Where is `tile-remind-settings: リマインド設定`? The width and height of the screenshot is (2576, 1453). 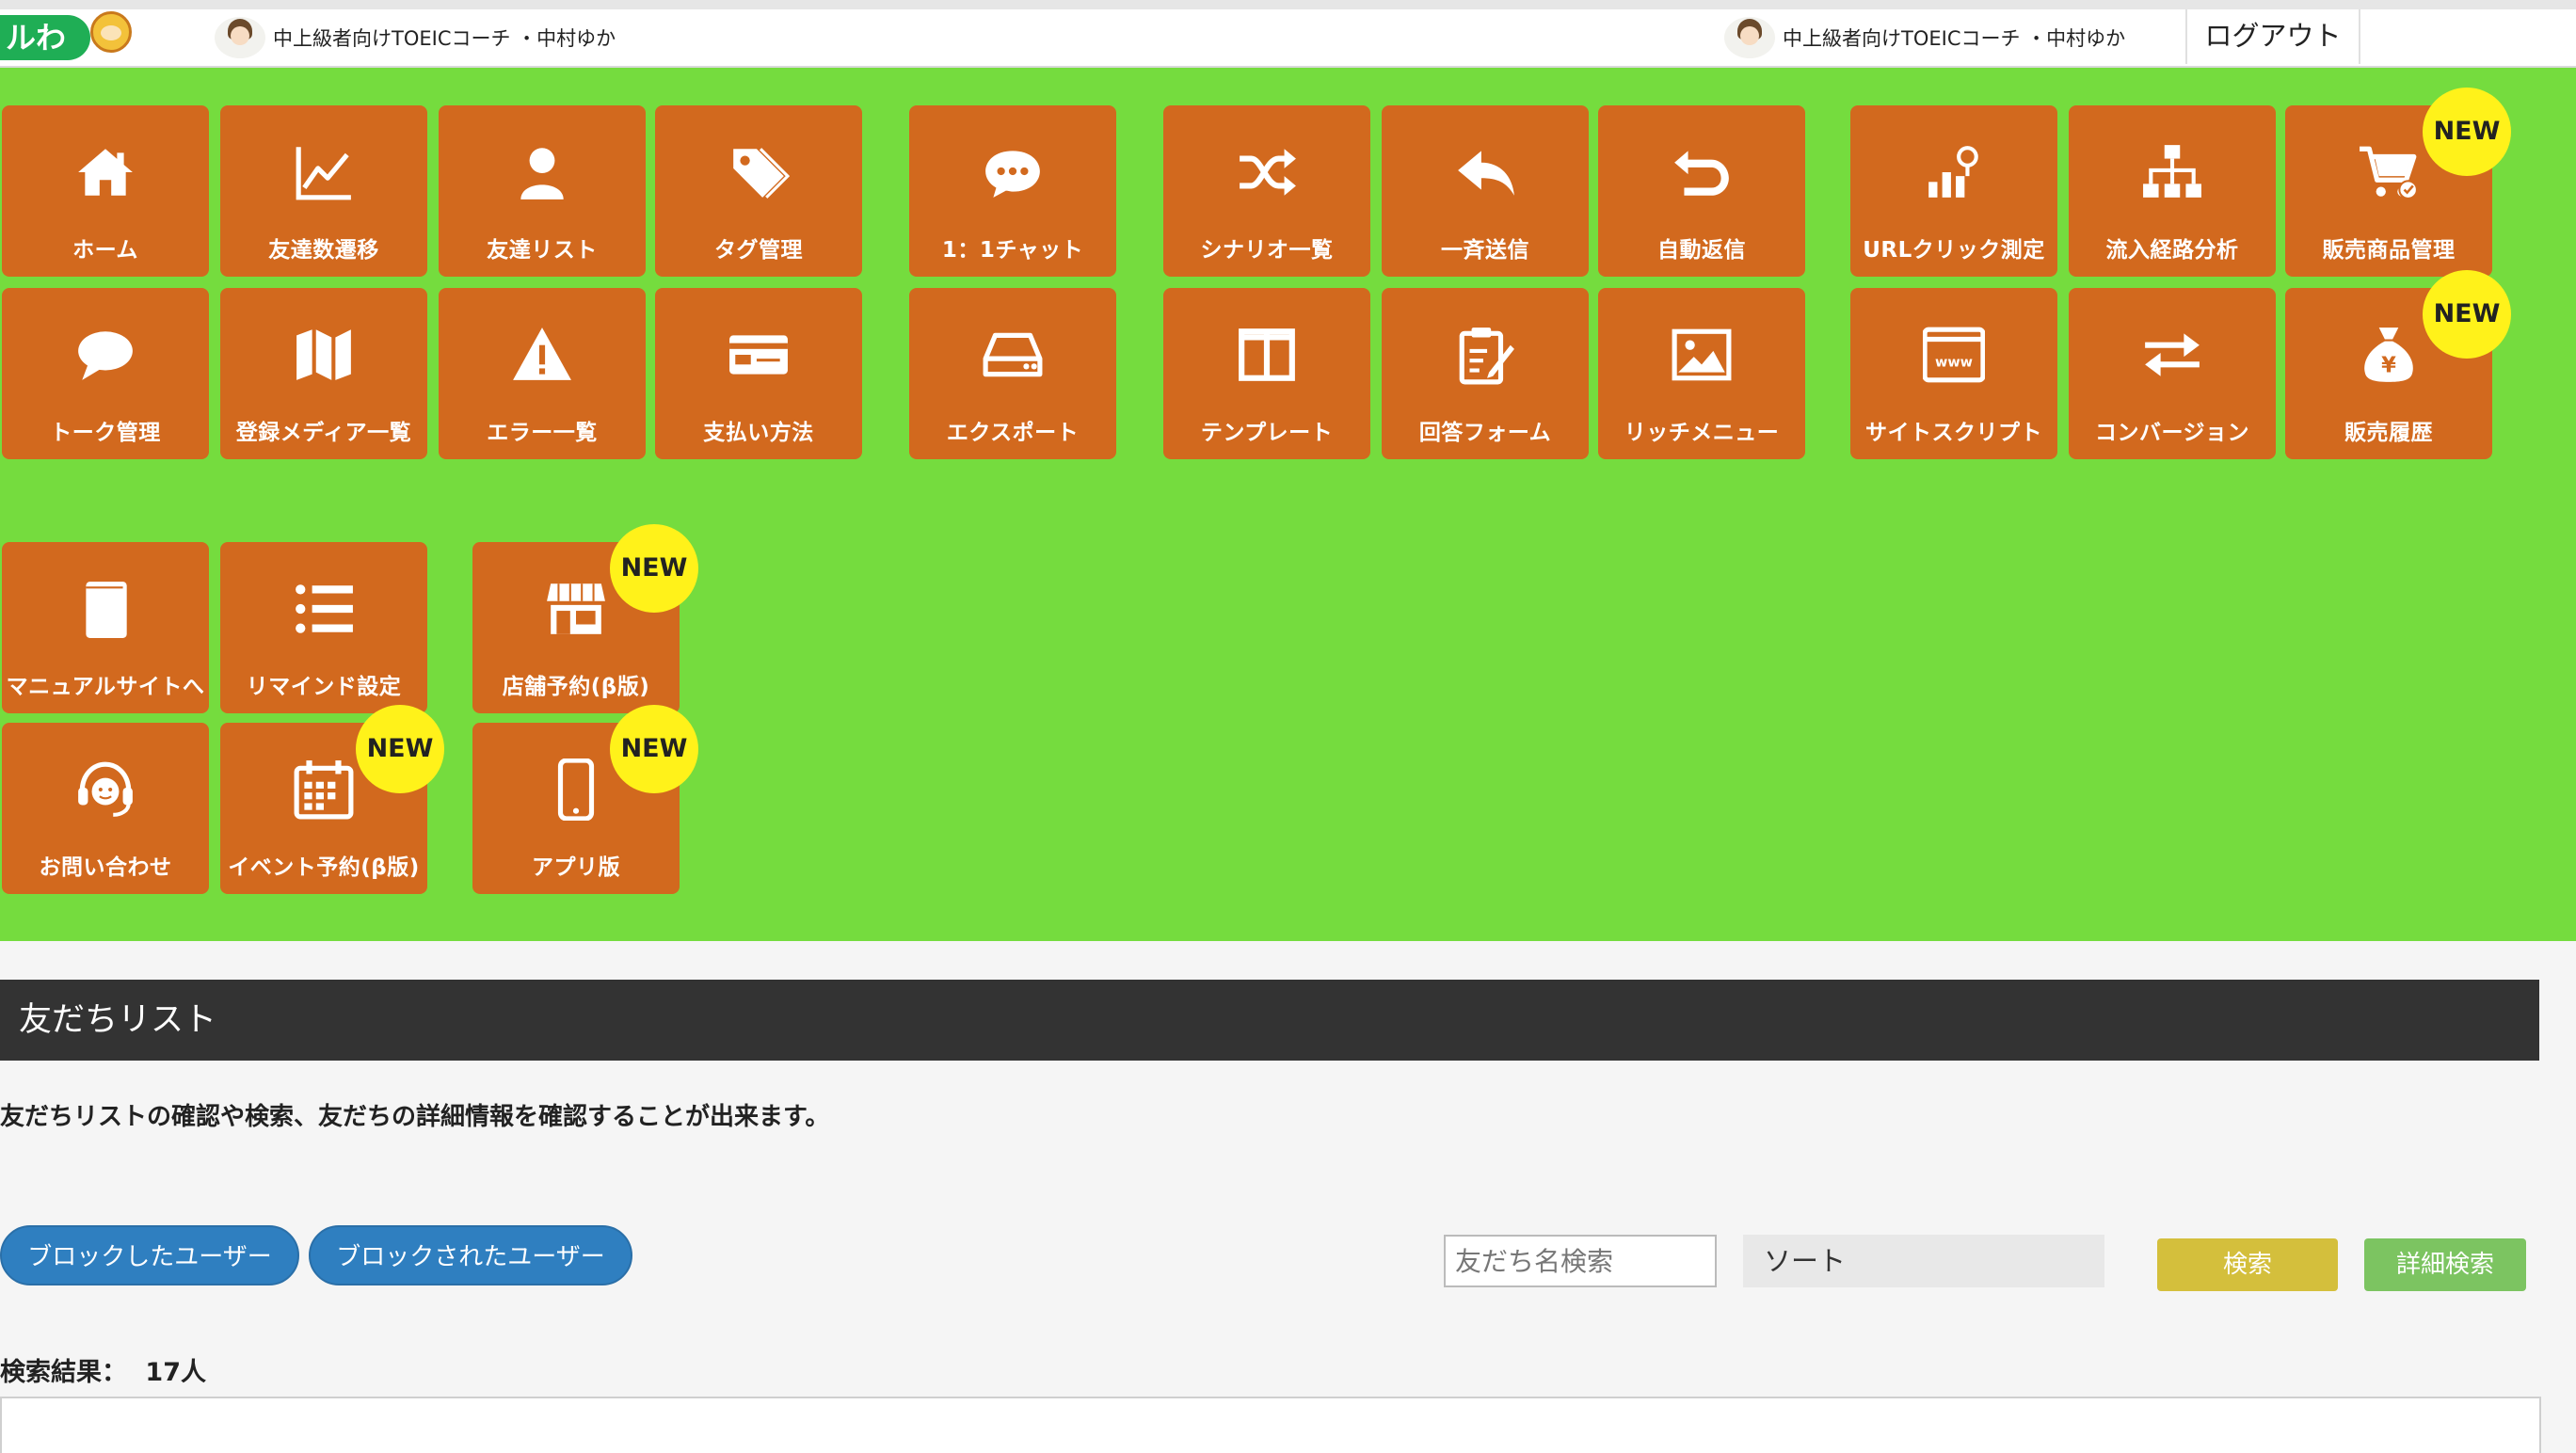 tile-remind-settings: リマインド設定 is located at coordinates (323, 628).